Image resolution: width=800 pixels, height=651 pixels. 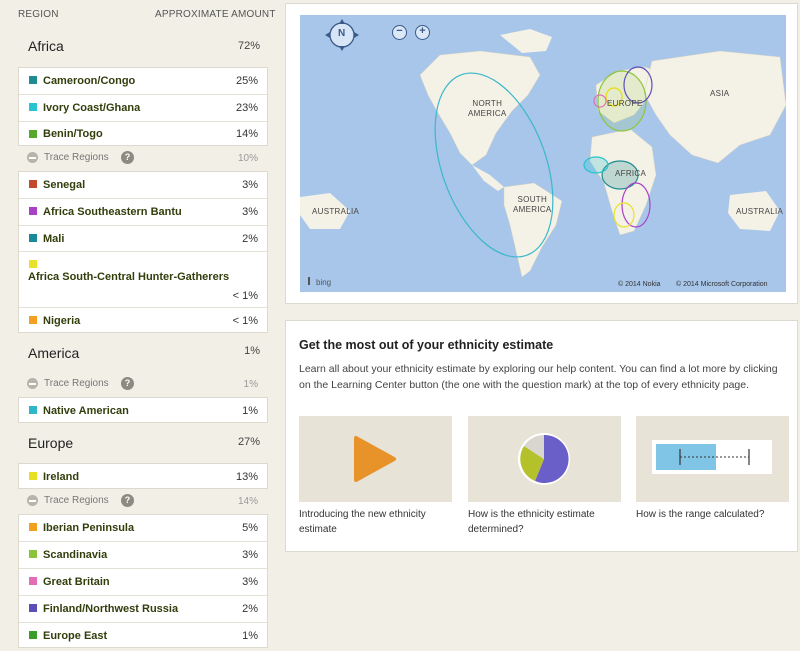 What do you see at coordinates (250, 384) in the screenshot?
I see `trace-percent: 1%` at bounding box center [250, 384].